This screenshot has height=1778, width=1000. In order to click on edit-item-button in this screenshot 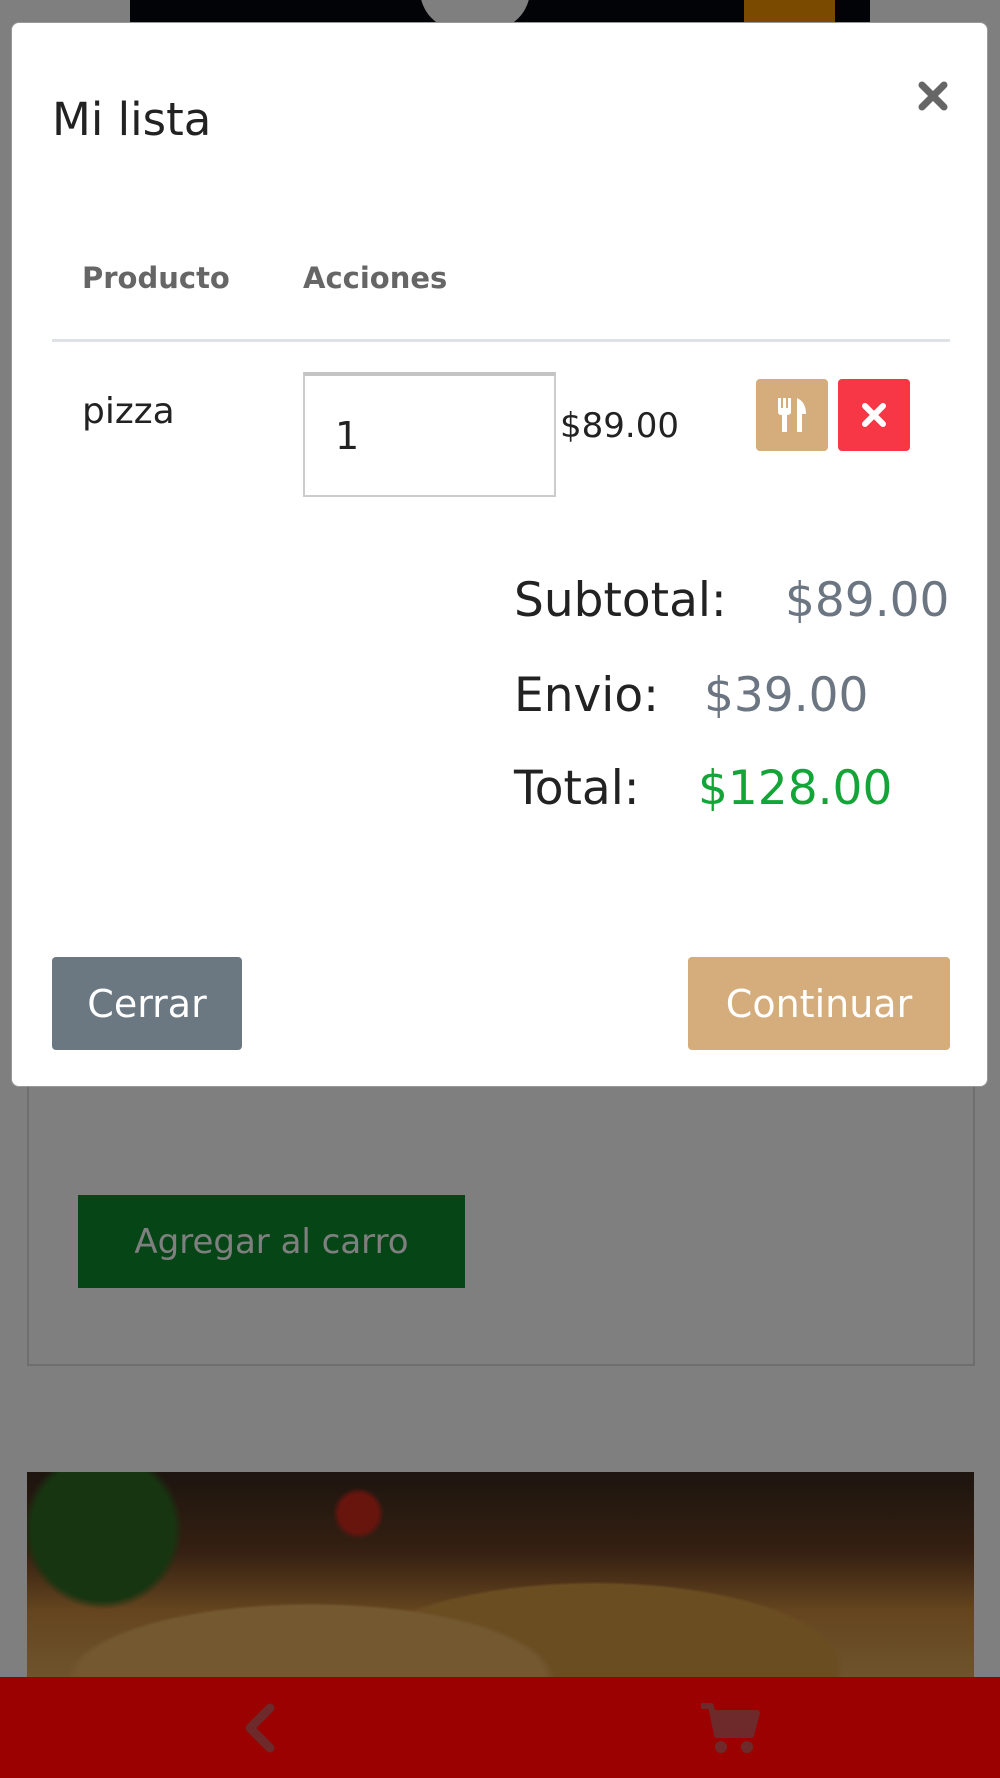, I will do `click(792, 415)`.